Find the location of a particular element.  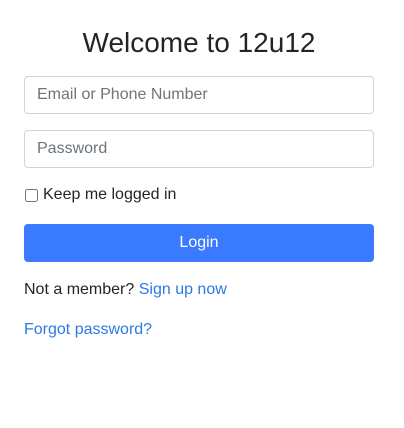

page-title: Welcome to 12u12 is located at coordinates (199, 42).